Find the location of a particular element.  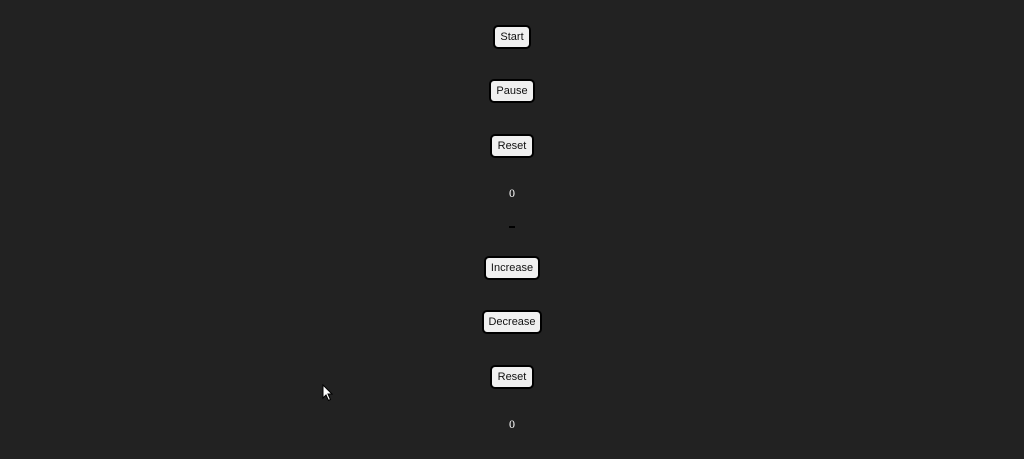

counter-increase-button: Increase is located at coordinates (512, 268).